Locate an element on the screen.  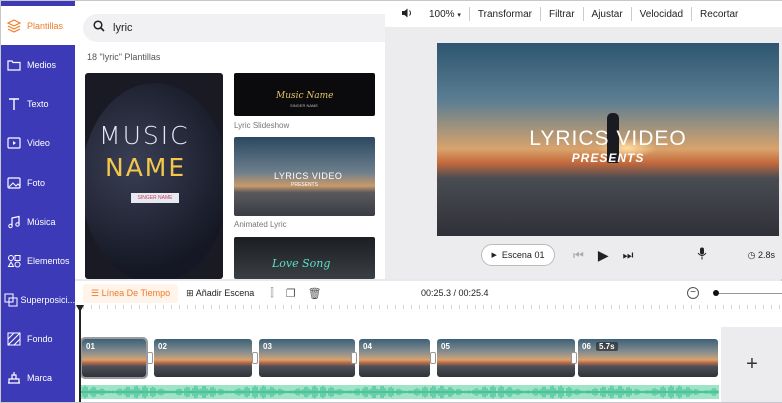
zoom-value: 100% is located at coordinates (442, 14).